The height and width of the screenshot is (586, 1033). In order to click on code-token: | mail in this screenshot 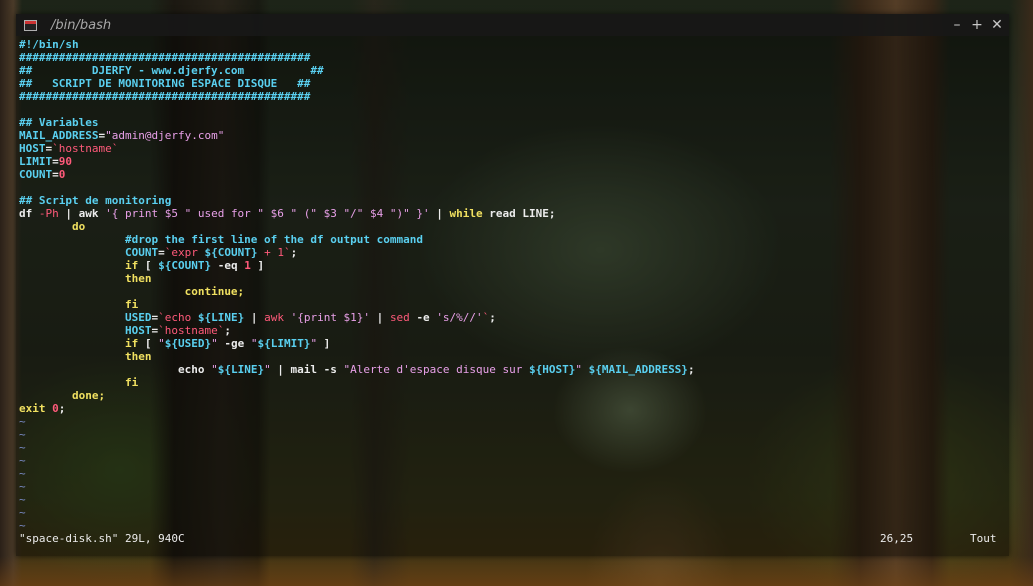, I will do `click(297, 369)`.